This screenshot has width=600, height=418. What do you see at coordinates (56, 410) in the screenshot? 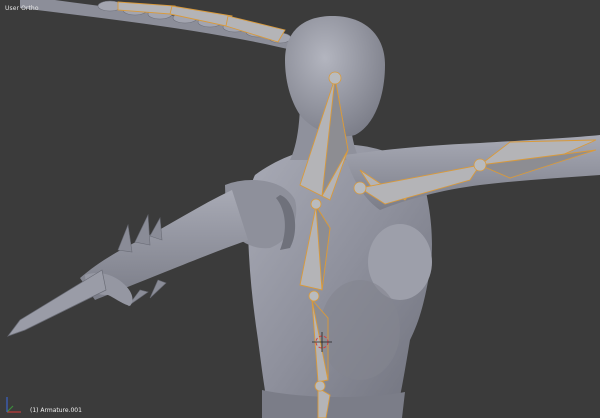
I see `selected-object-status: (1) Armature.001` at bounding box center [56, 410].